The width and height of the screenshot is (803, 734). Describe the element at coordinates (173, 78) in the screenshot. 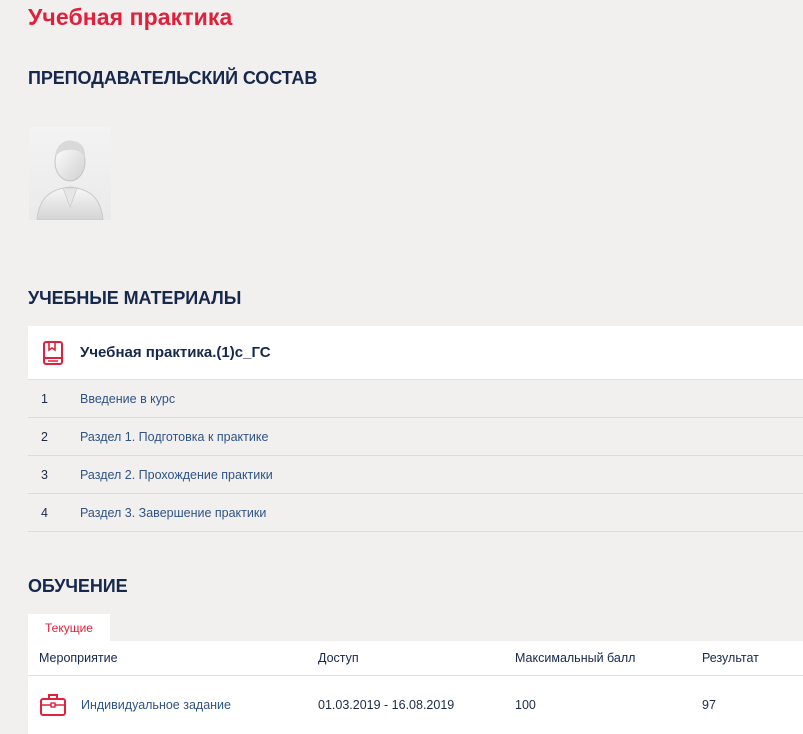

I see `teachers-heading: ПРЕПОДАВАТЕЛЬСКИЙ СОСТАВ` at that location.